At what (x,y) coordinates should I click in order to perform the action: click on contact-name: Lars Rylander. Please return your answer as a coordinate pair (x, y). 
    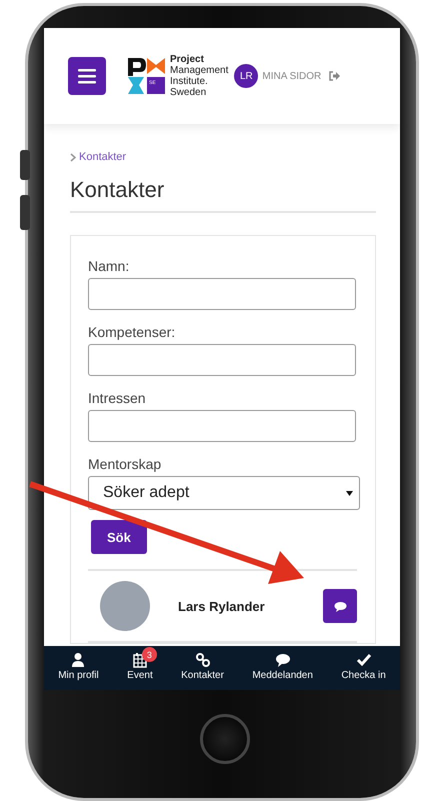
    Looking at the image, I should click on (222, 606).